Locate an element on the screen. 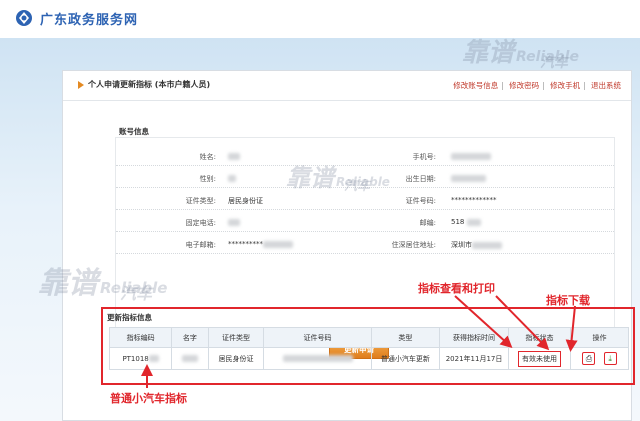 This screenshot has width=640, height=421. arrow-to-status is located at coordinates (483, 322).